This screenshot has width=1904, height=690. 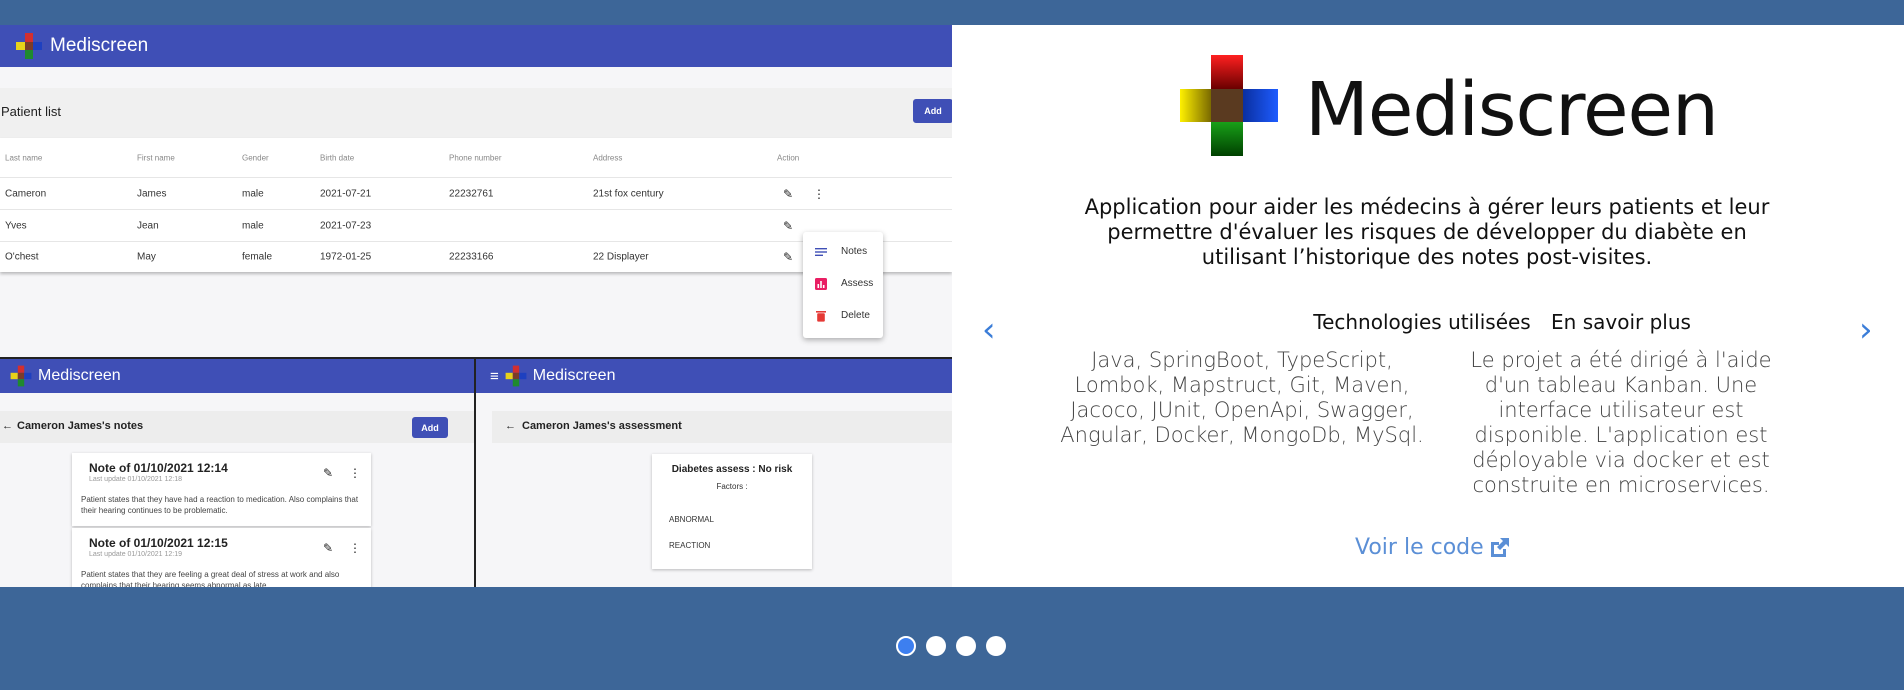 What do you see at coordinates (24, 157) in the screenshot?
I see `column-header: Last name` at bounding box center [24, 157].